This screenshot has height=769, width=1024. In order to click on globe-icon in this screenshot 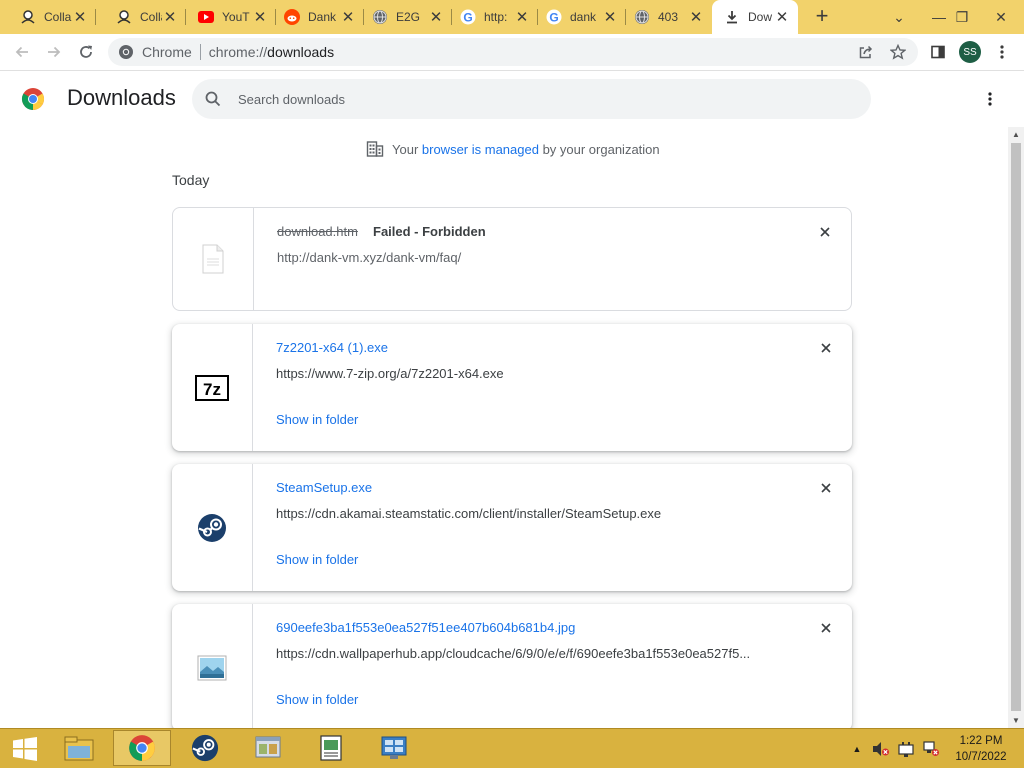, I will do `click(380, 17)`.